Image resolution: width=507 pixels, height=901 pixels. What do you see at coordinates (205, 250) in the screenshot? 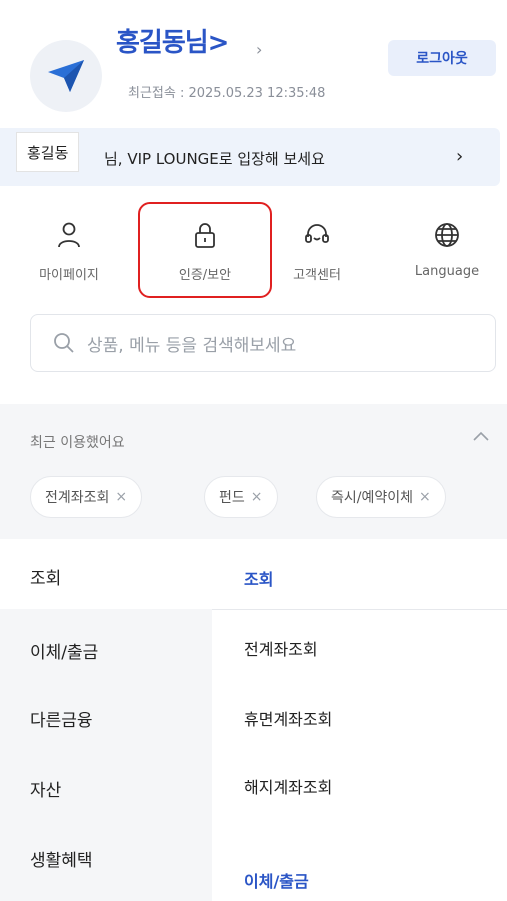
I see `highlight-annotation-box` at bounding box center [205, 250].